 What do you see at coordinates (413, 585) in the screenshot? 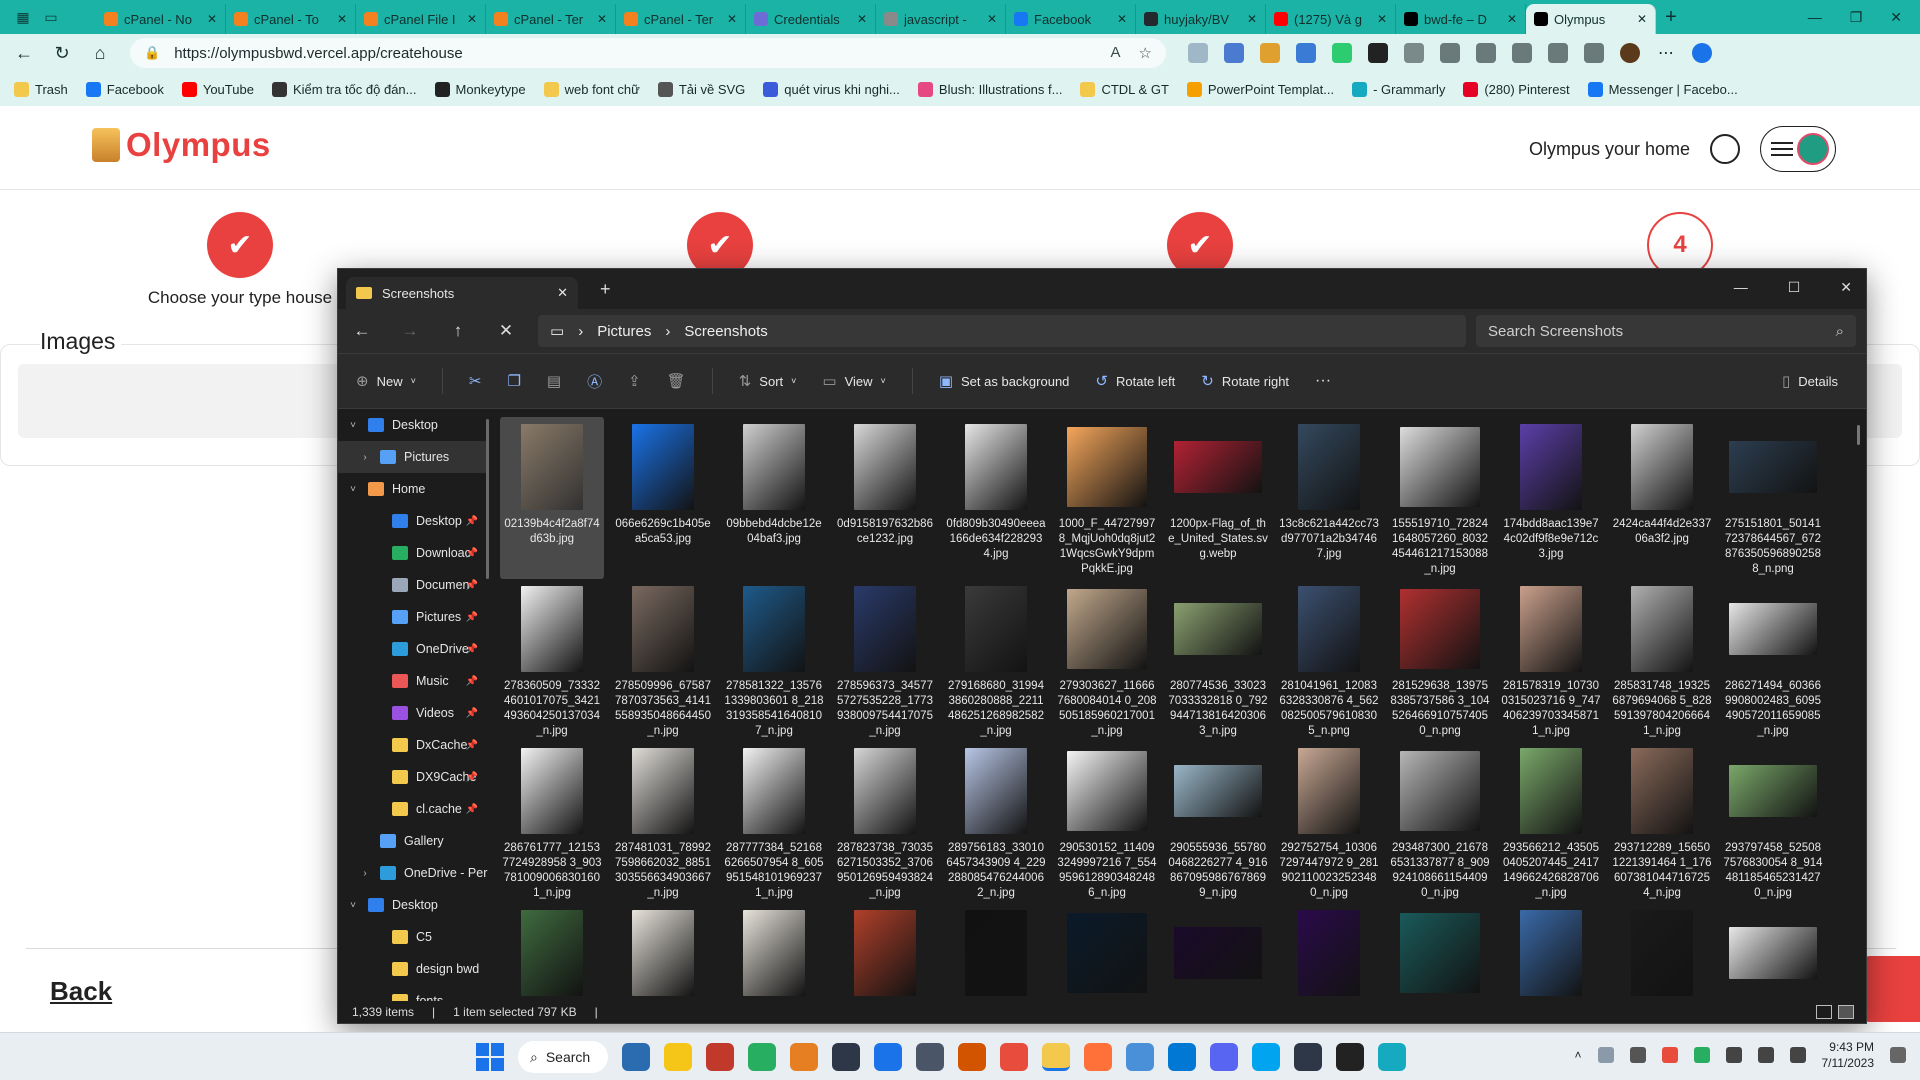
I see `nav-item-documen: Documen 📌` at bounding box center [413, 585].